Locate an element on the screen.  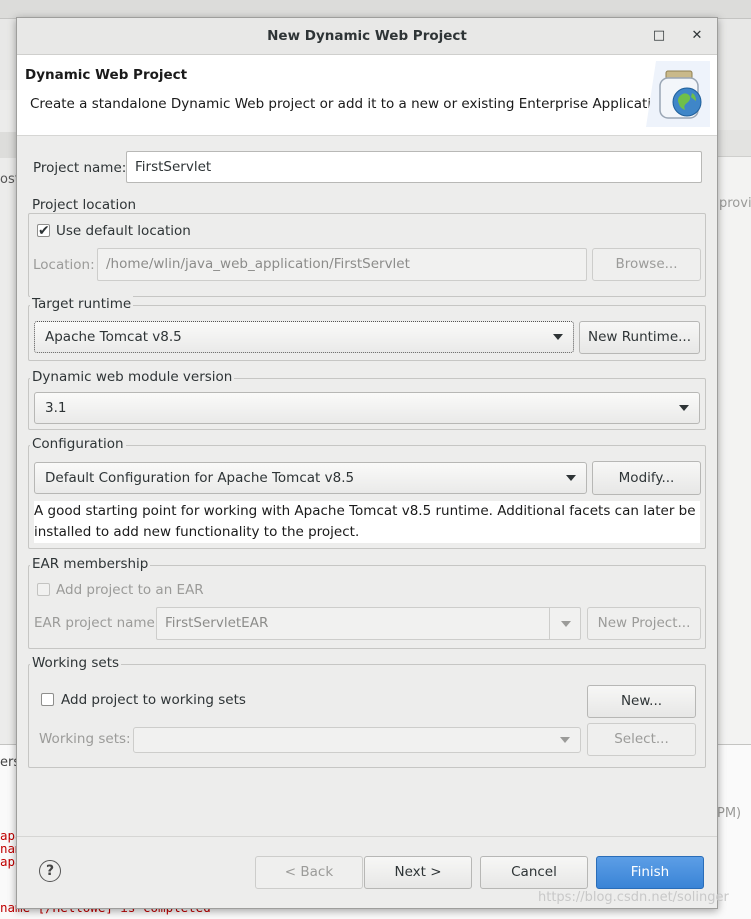
working-sets-label: Working sets: is located at coordinates (85, 739).